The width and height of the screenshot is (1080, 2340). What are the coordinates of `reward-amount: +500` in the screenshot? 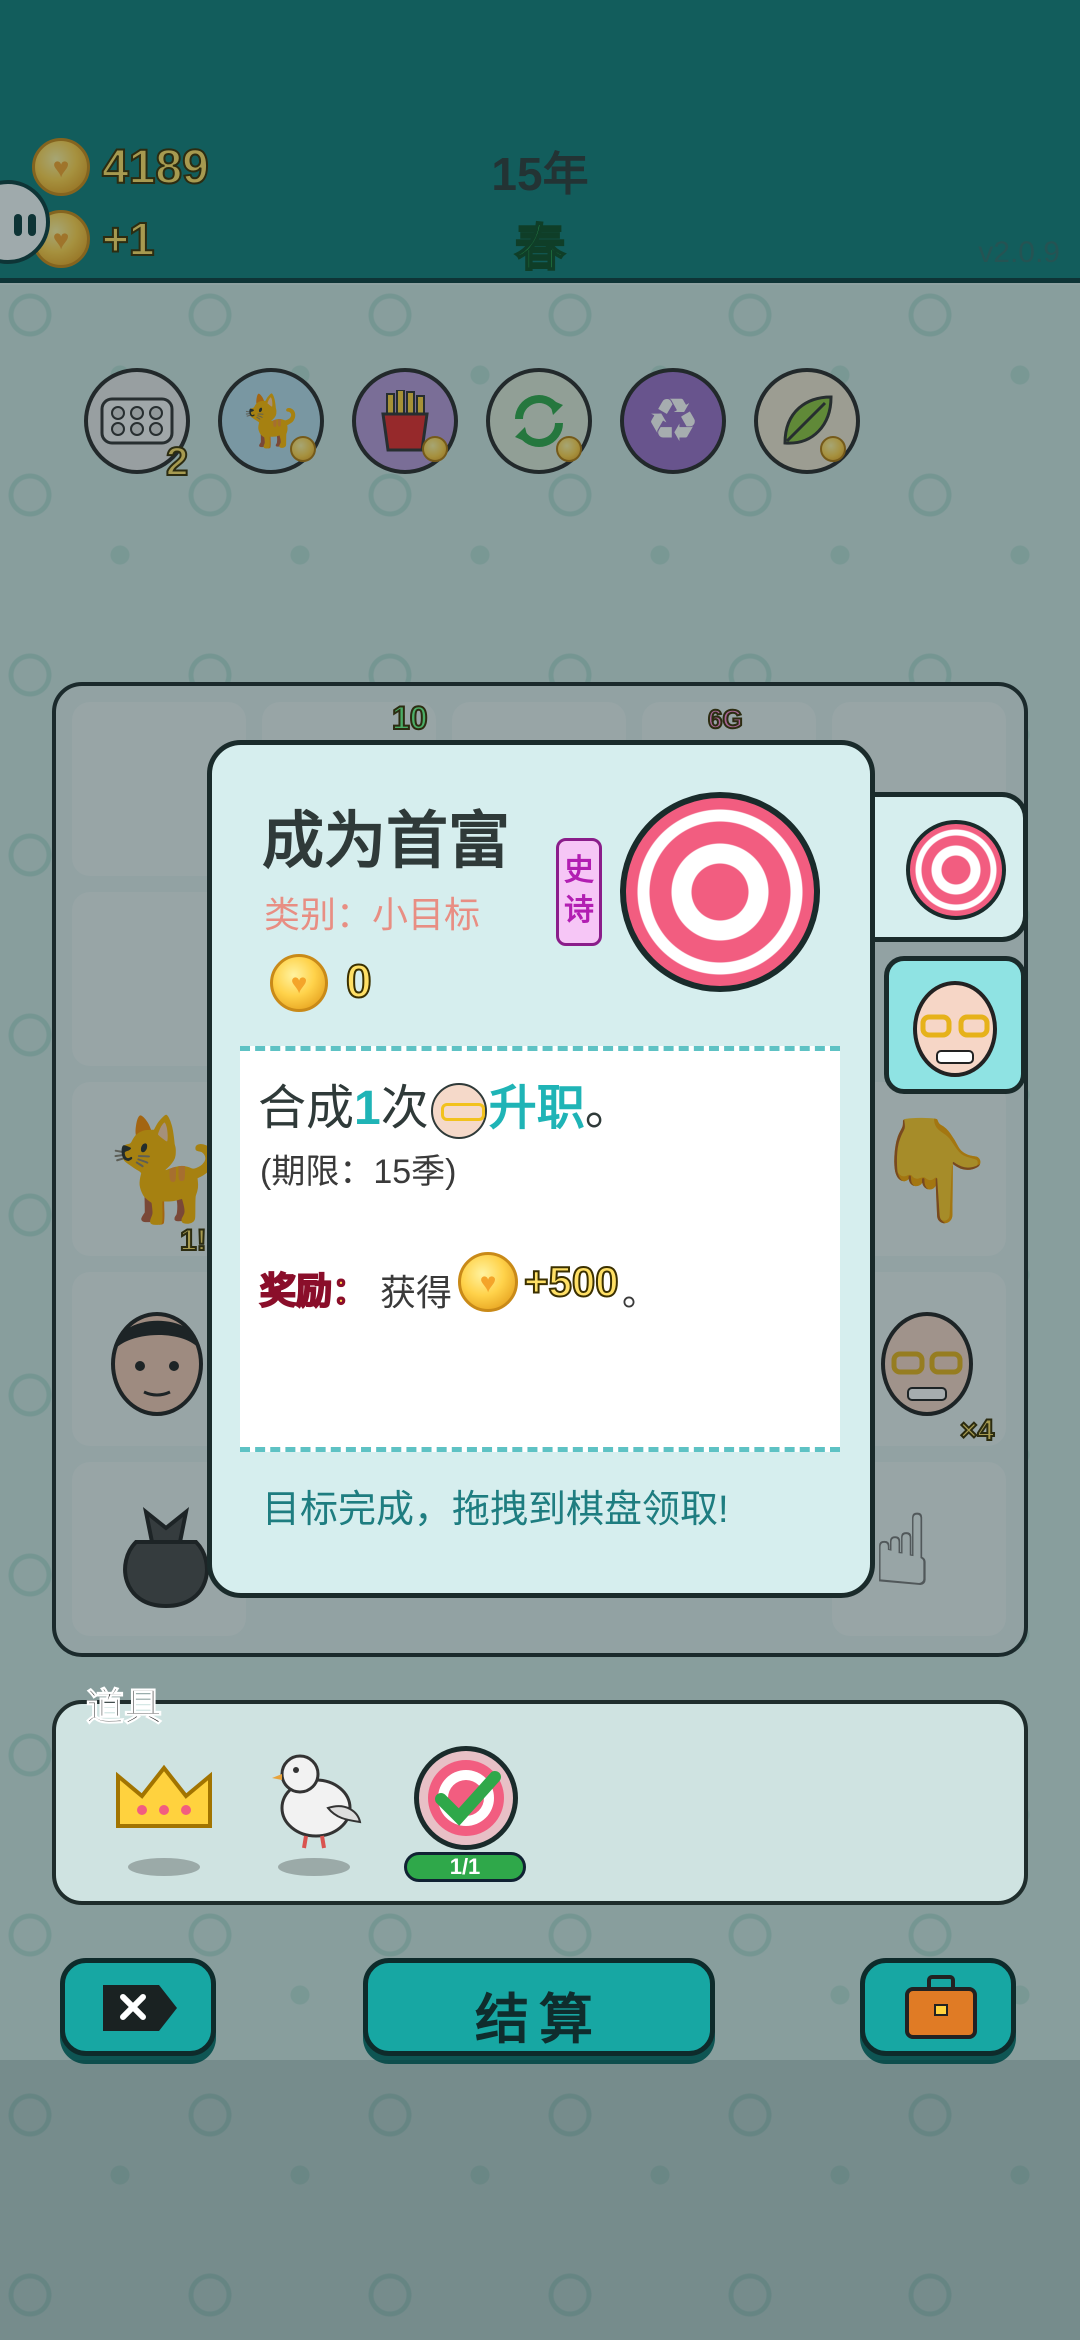 It's located at (571, 1281).